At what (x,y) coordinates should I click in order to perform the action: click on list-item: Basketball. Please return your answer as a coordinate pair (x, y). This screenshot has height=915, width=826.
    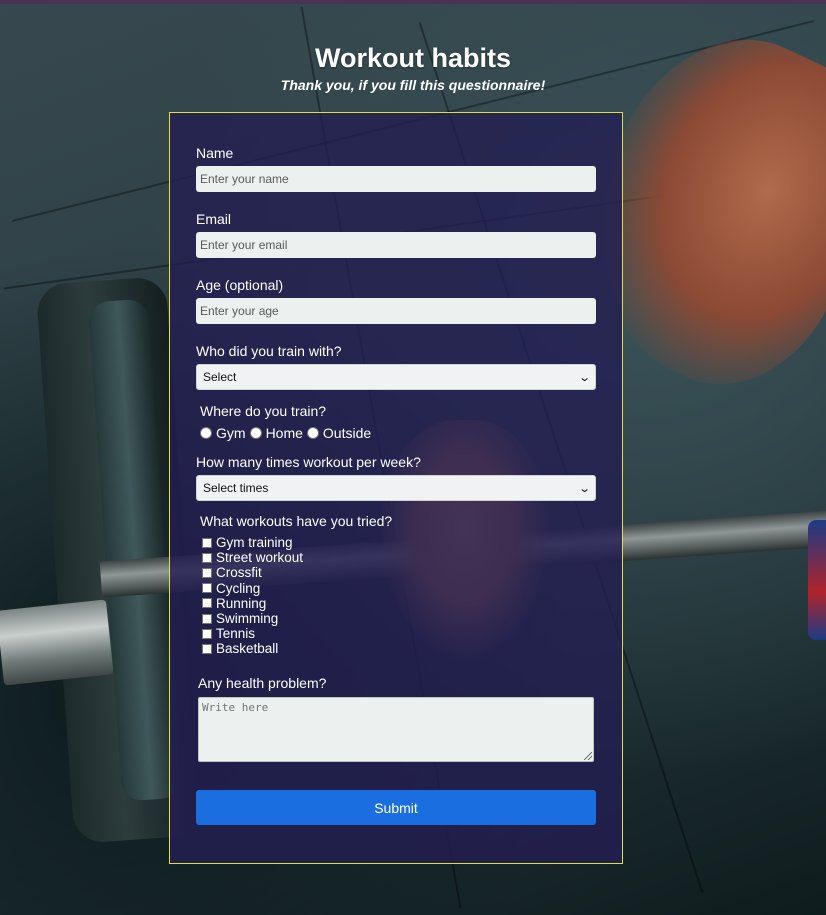
    Looking at the image, I should click on (252, 648).